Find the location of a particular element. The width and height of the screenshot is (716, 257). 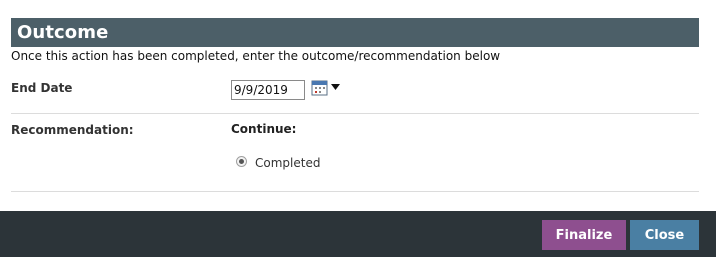

section-title: Outcome is located at coordinates (63, 32).